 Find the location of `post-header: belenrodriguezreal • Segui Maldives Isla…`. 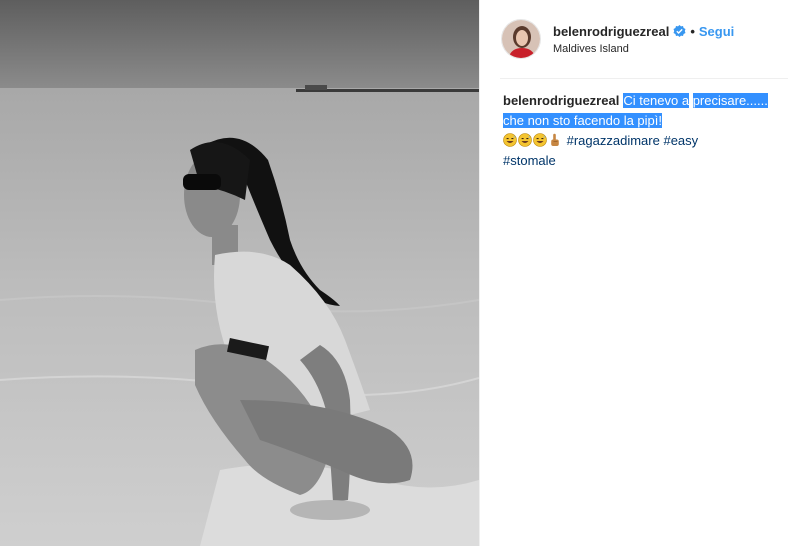

post-header: belenrodriguezreal • Segui Maldives Isla… is located at coordinates (643, 39).